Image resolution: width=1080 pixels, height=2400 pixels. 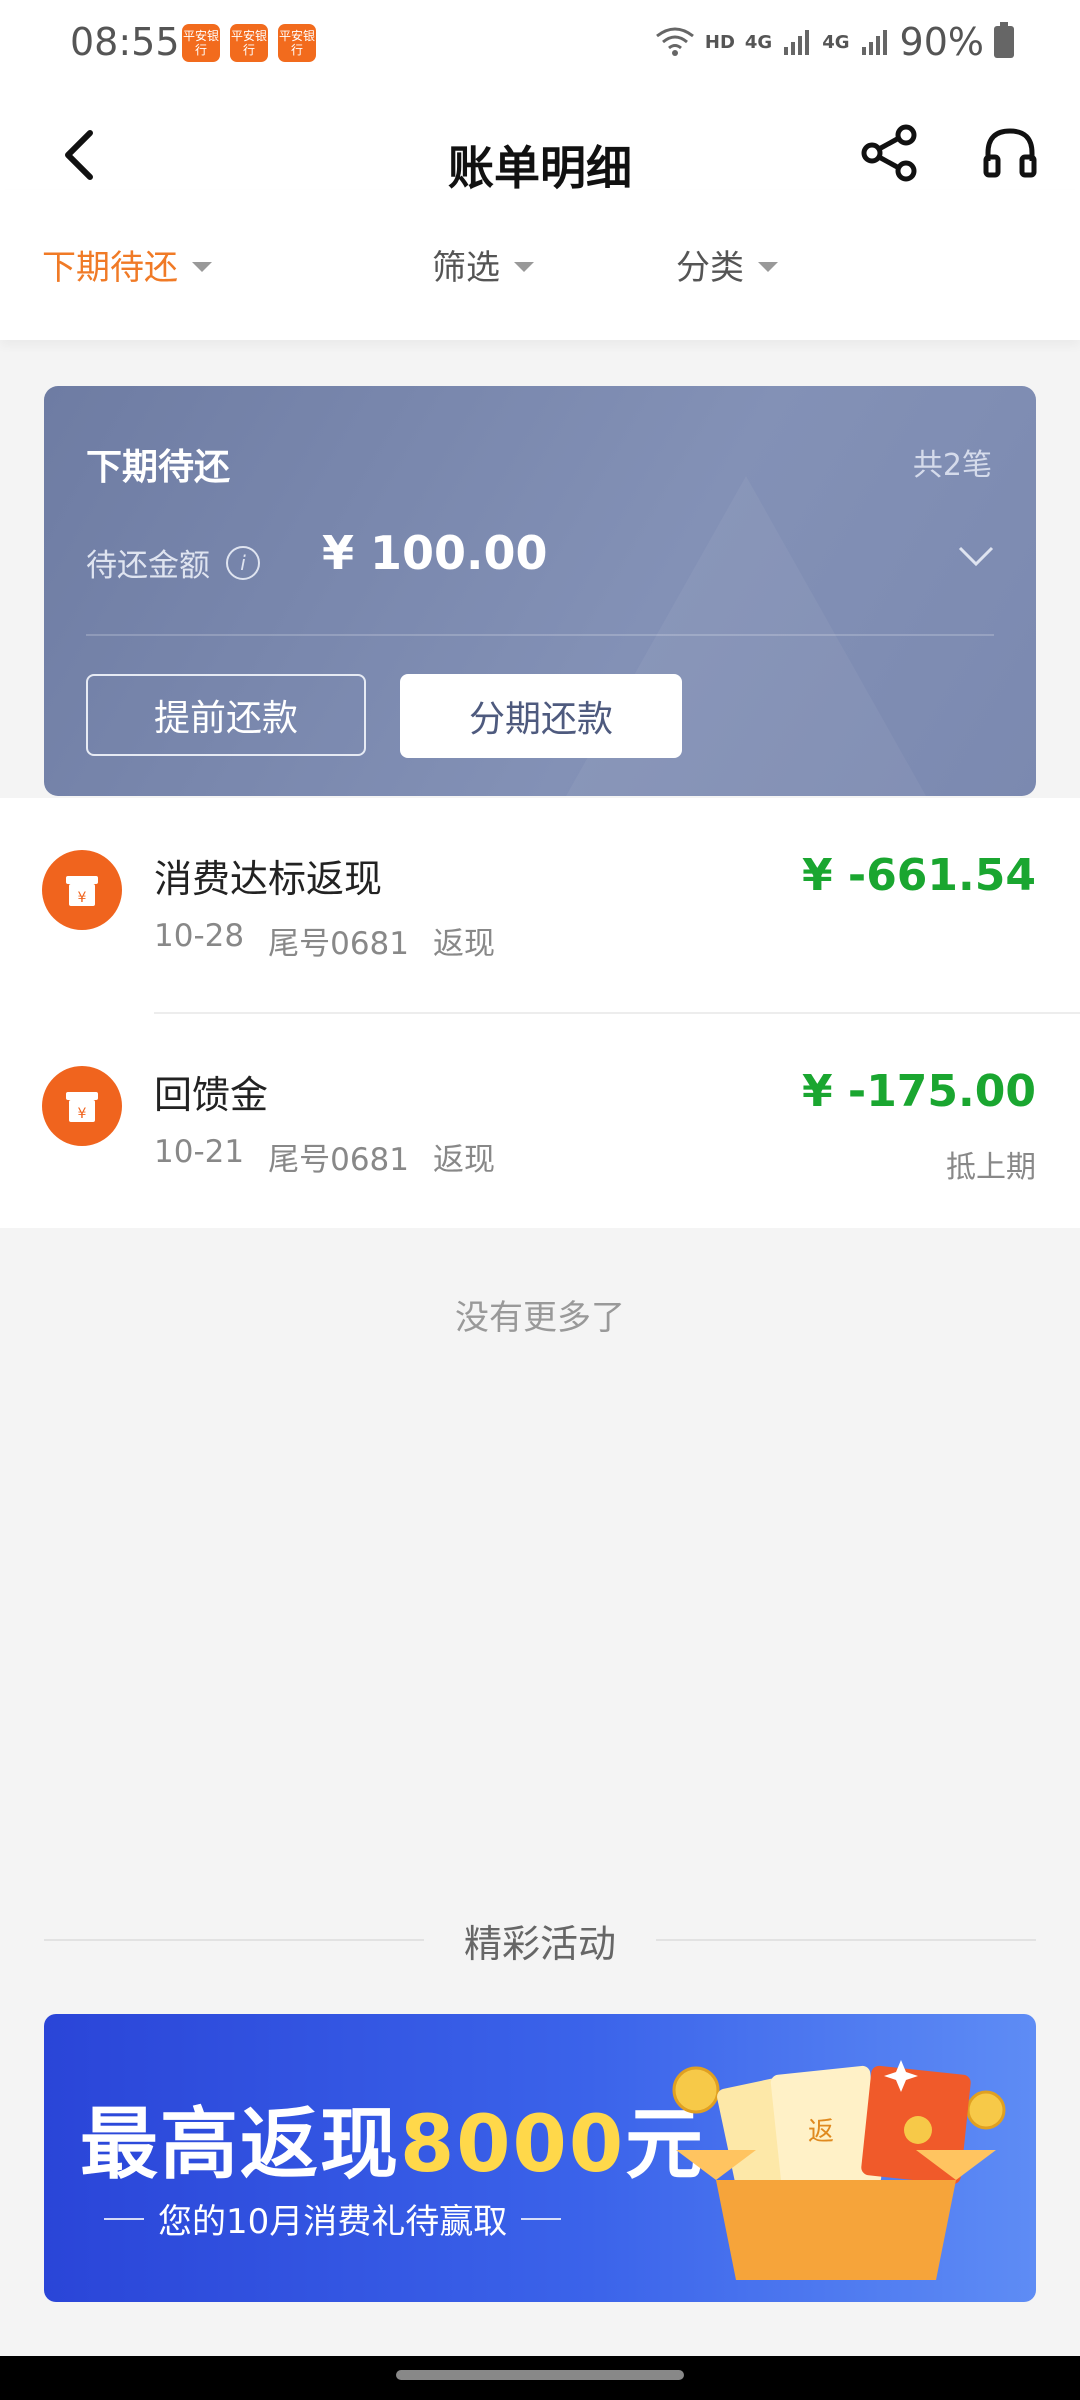 I want to click on customer-service-button, so click(x=1010, y=153).